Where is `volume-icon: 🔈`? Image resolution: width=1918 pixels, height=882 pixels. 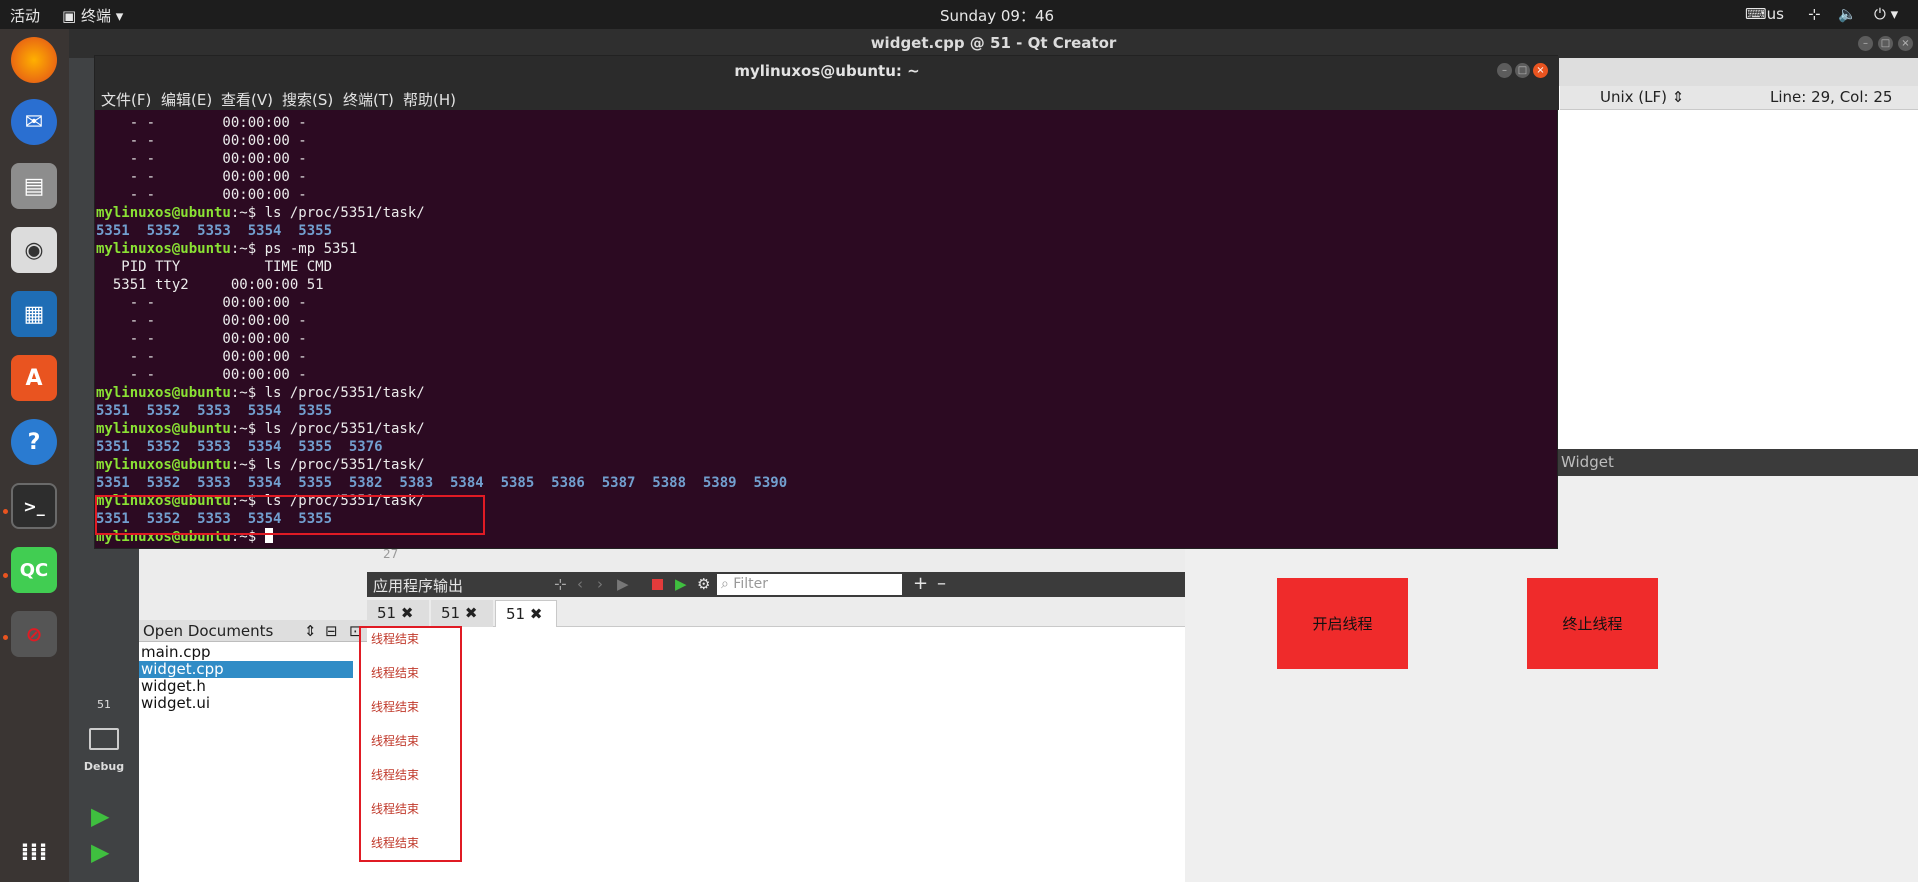 volume-icon: 🔈 is located at coordinates (1847, 14).